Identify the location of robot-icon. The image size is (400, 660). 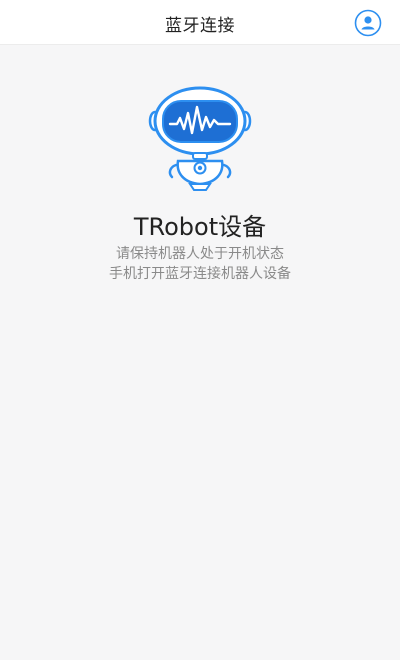
(200, 138).